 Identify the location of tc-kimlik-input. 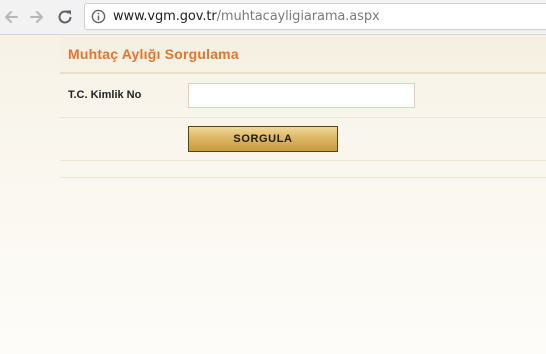
(301, 95).